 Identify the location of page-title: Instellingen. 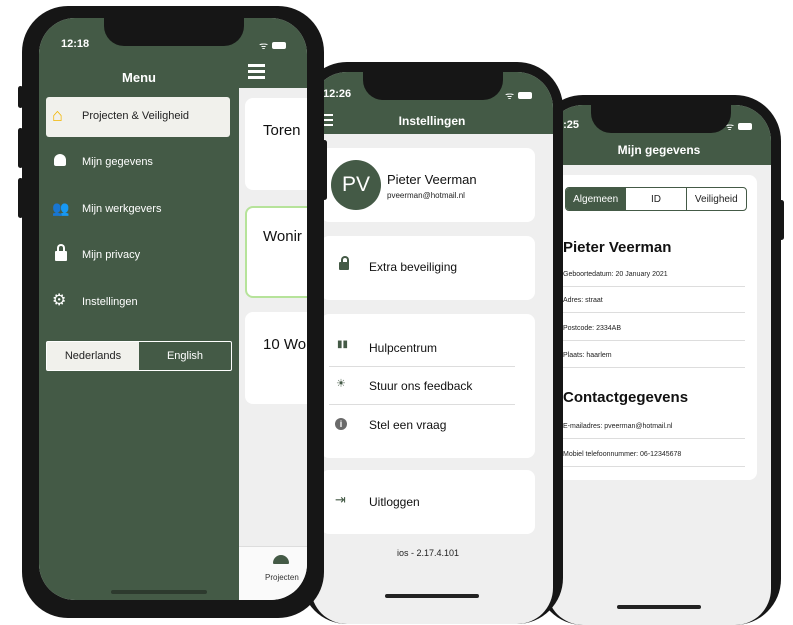
(432, 121).